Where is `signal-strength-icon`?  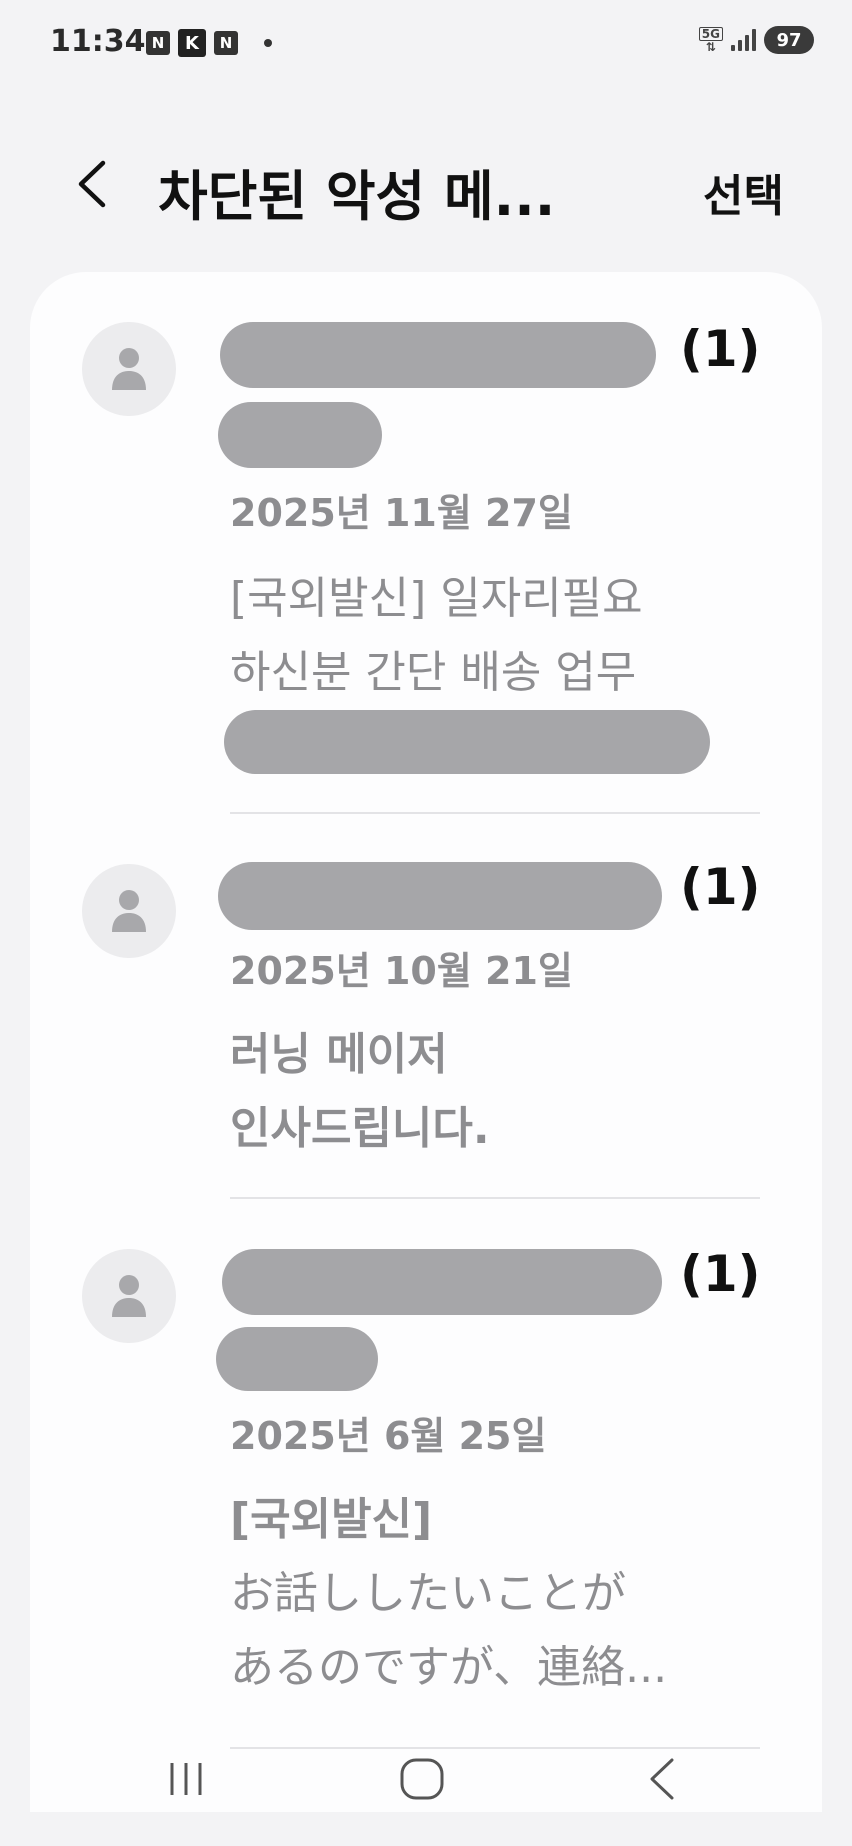
signal-strength-icon is located at coordinates (743, 40).